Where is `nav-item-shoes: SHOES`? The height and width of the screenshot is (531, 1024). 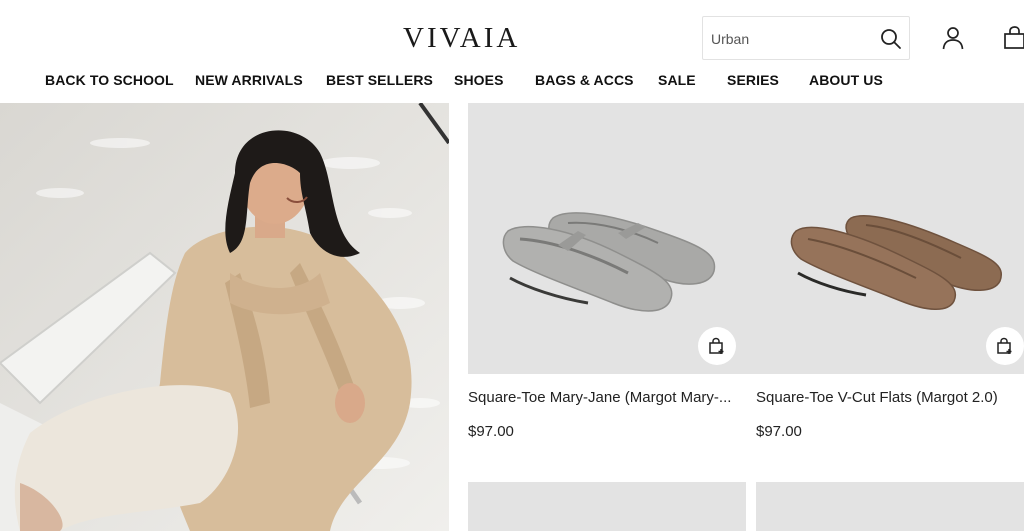
nav-item-shoes: SHOES is located at coordinates (479, 80).